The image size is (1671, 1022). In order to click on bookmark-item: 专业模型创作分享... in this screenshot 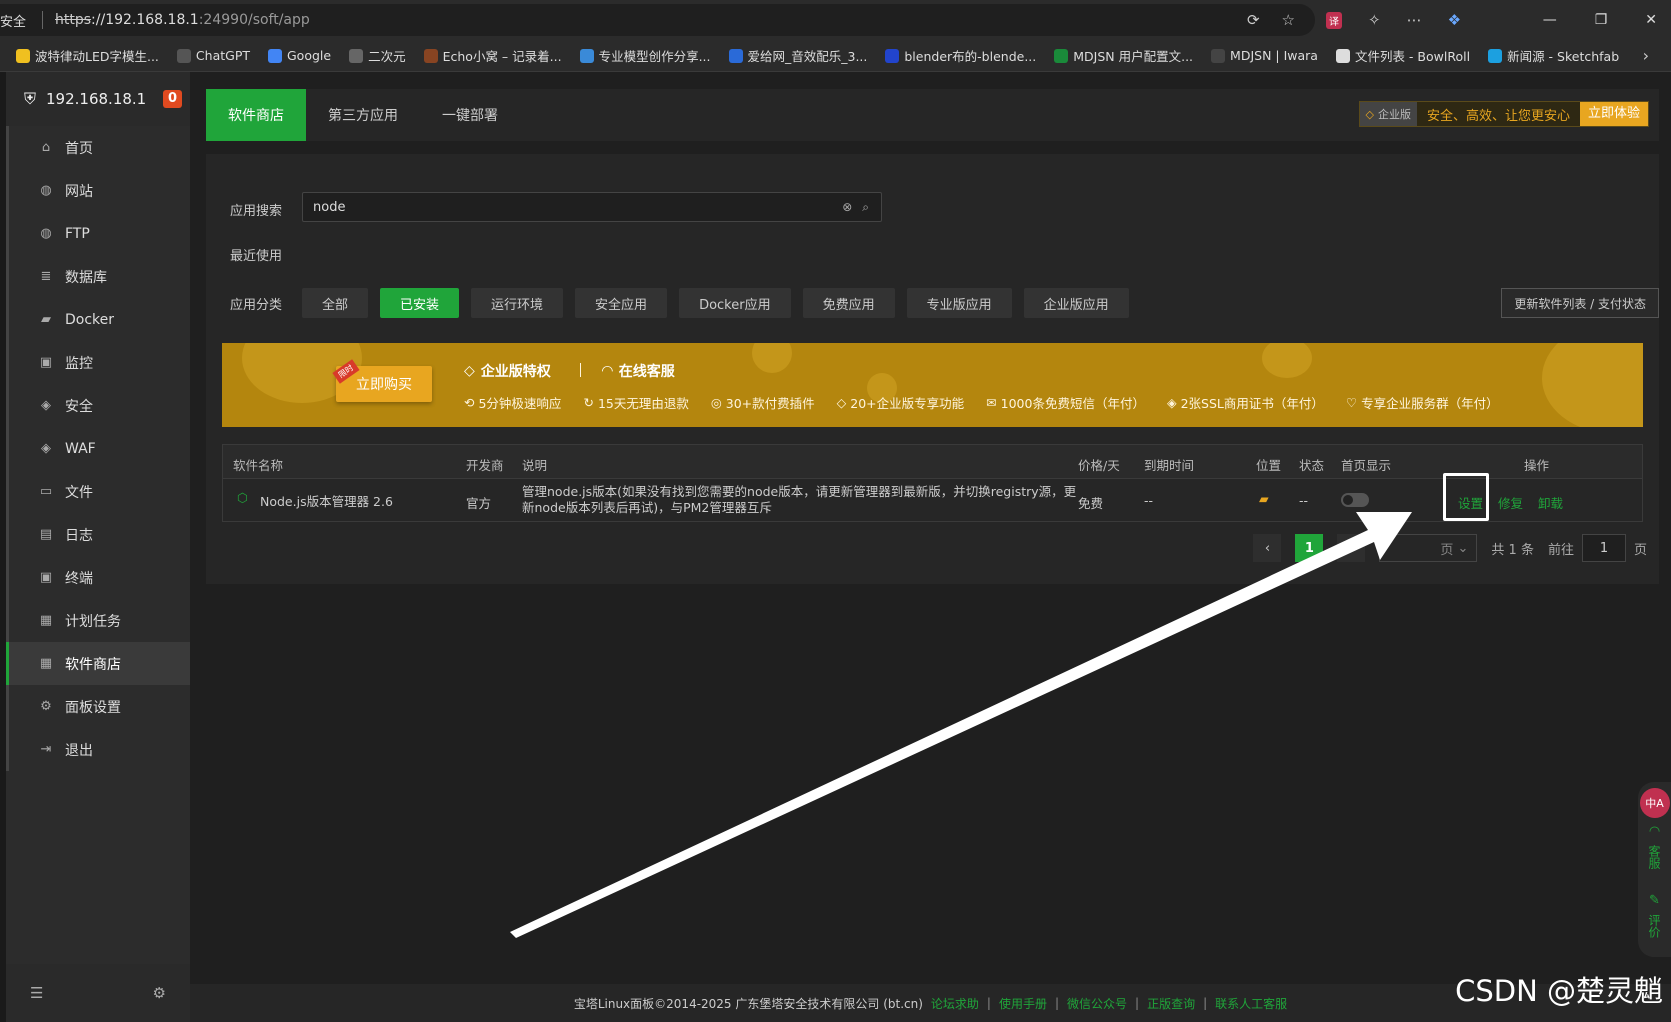, I will do `click(645, 55)`.